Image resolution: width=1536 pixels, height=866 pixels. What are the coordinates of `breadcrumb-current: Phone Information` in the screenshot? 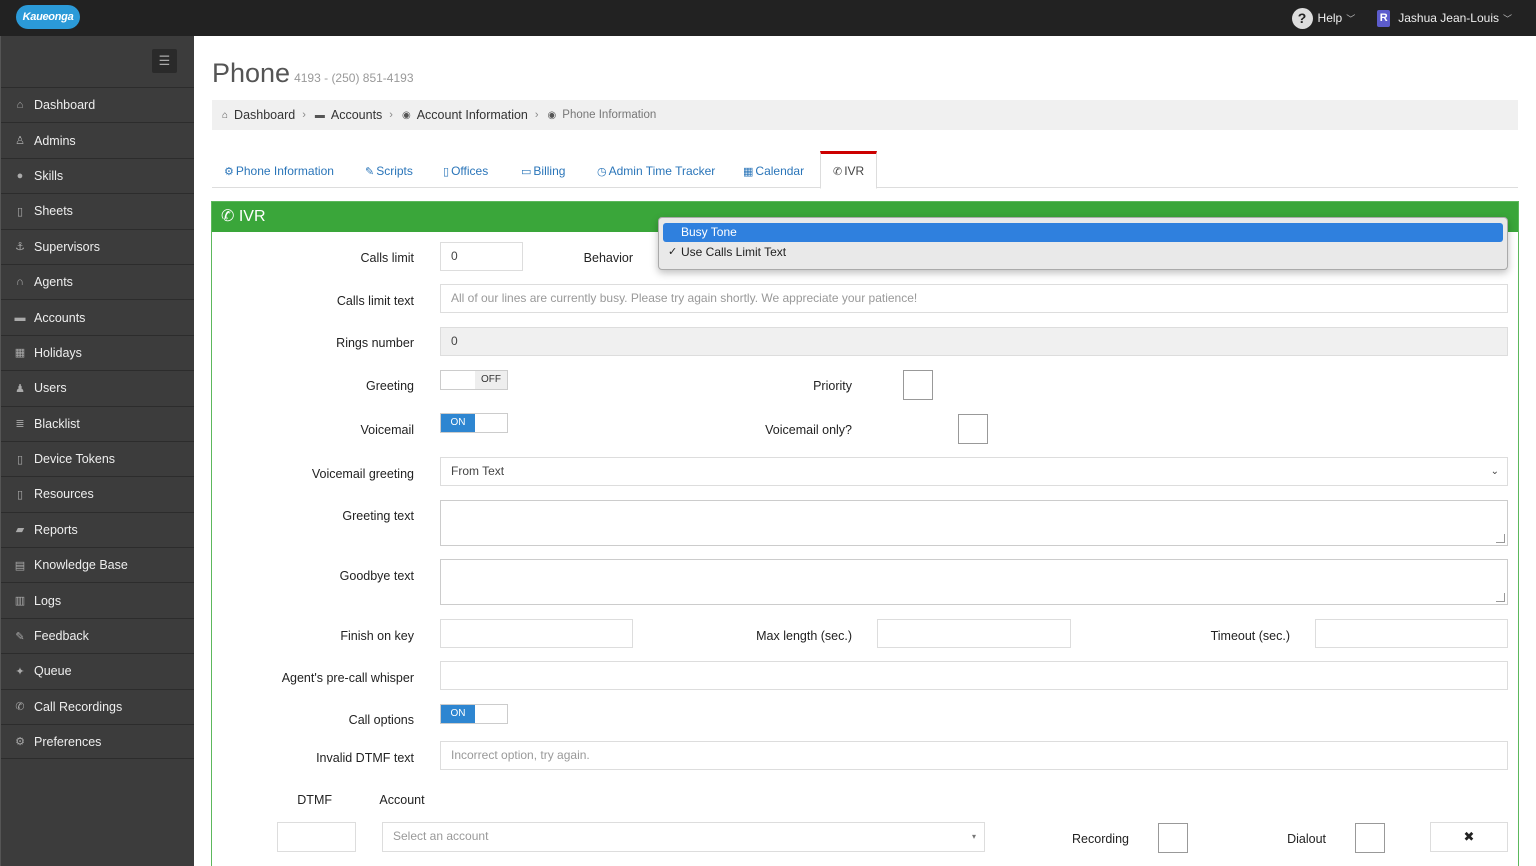 It's located at (609, 115).